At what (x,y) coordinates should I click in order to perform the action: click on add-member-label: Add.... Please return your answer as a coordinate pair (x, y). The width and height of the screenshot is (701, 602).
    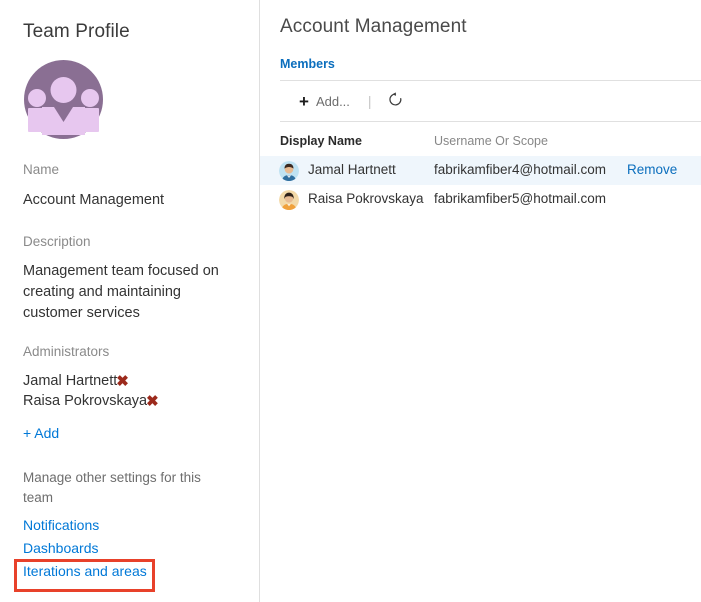
    Looking at the image, I should click on (332, 101).